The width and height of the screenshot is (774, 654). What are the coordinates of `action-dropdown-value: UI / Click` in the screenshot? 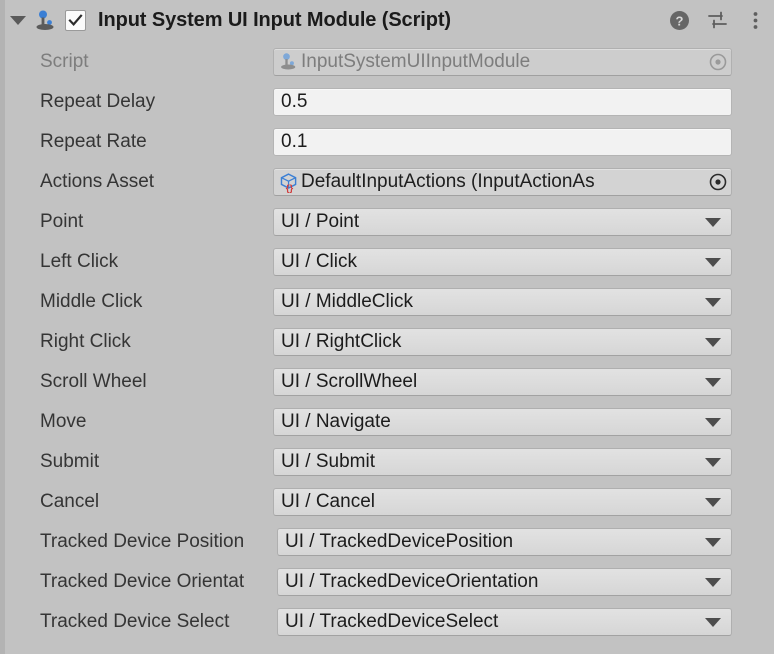 It's located at (319, 261).